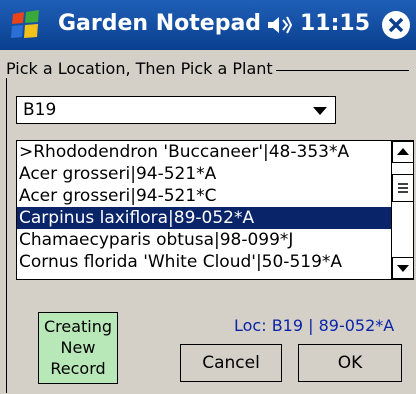 This screenshot has width=416, height=394. What do you see at coordinates (231, 363) in the screenshot?
I see `cancel-button: Cancel` at bounding box center [231, 363].